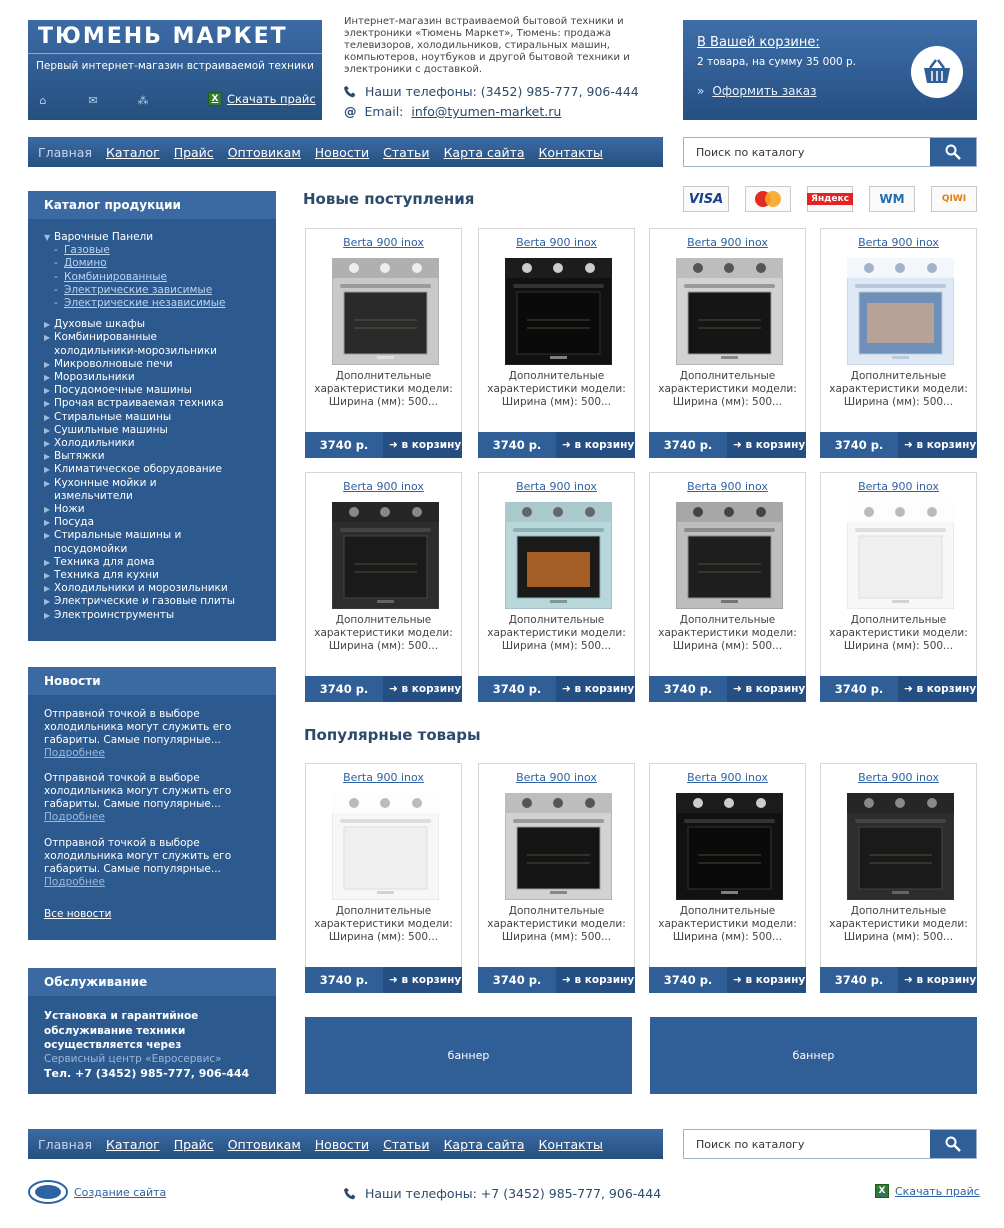  What do you see at coordinates (953, 1144) in the screenshot?
I see `footer-search-button` at bounding box center [953, 1144].